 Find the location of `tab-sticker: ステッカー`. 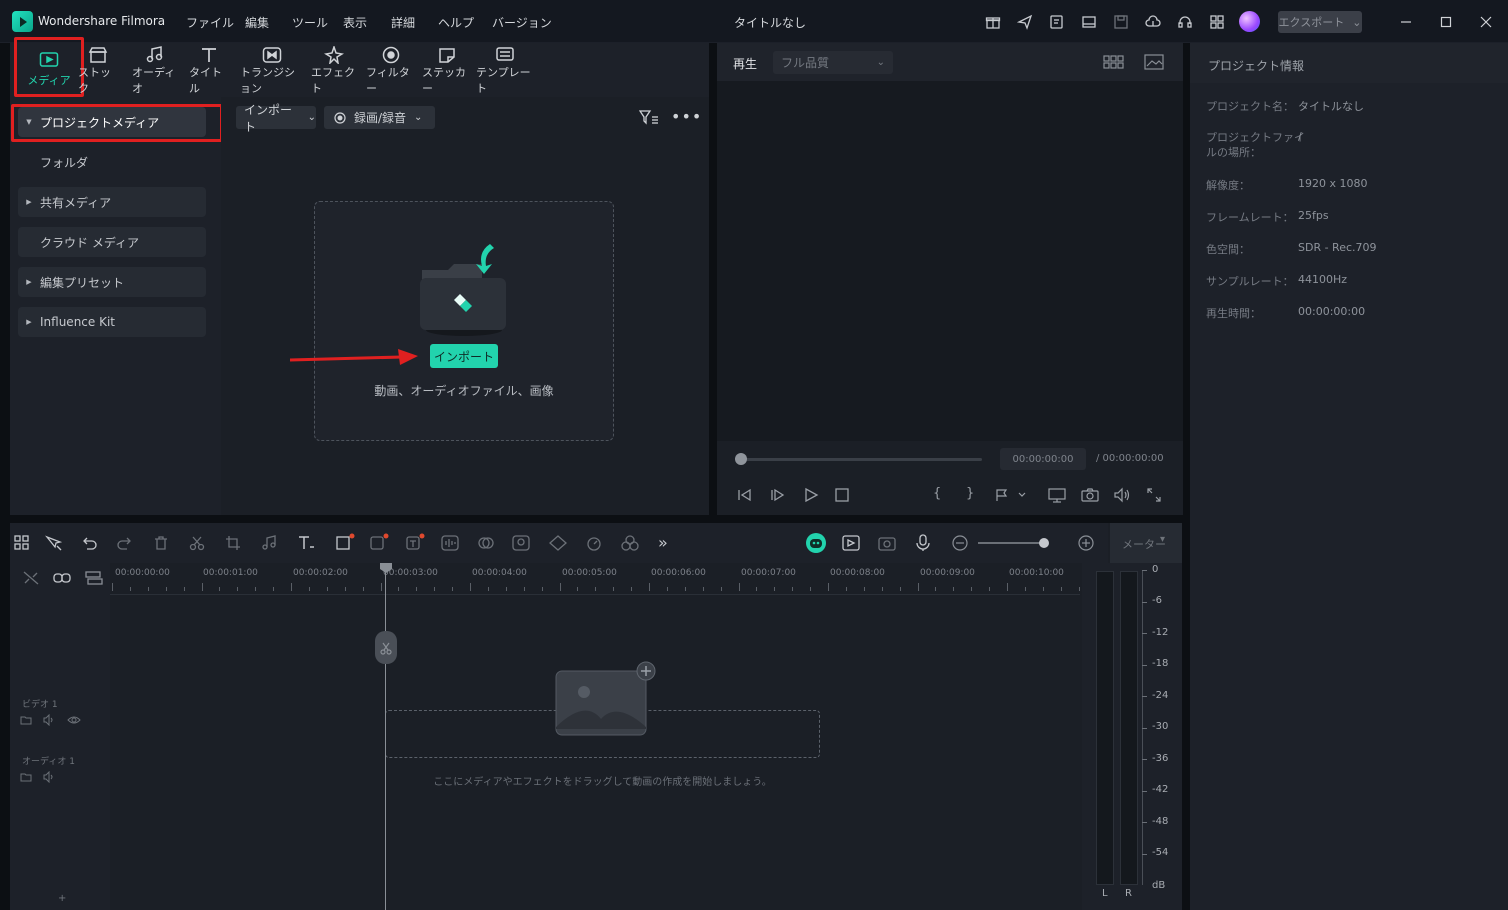

tab-sticker: ステッカー is located at coordinates (447, 70).